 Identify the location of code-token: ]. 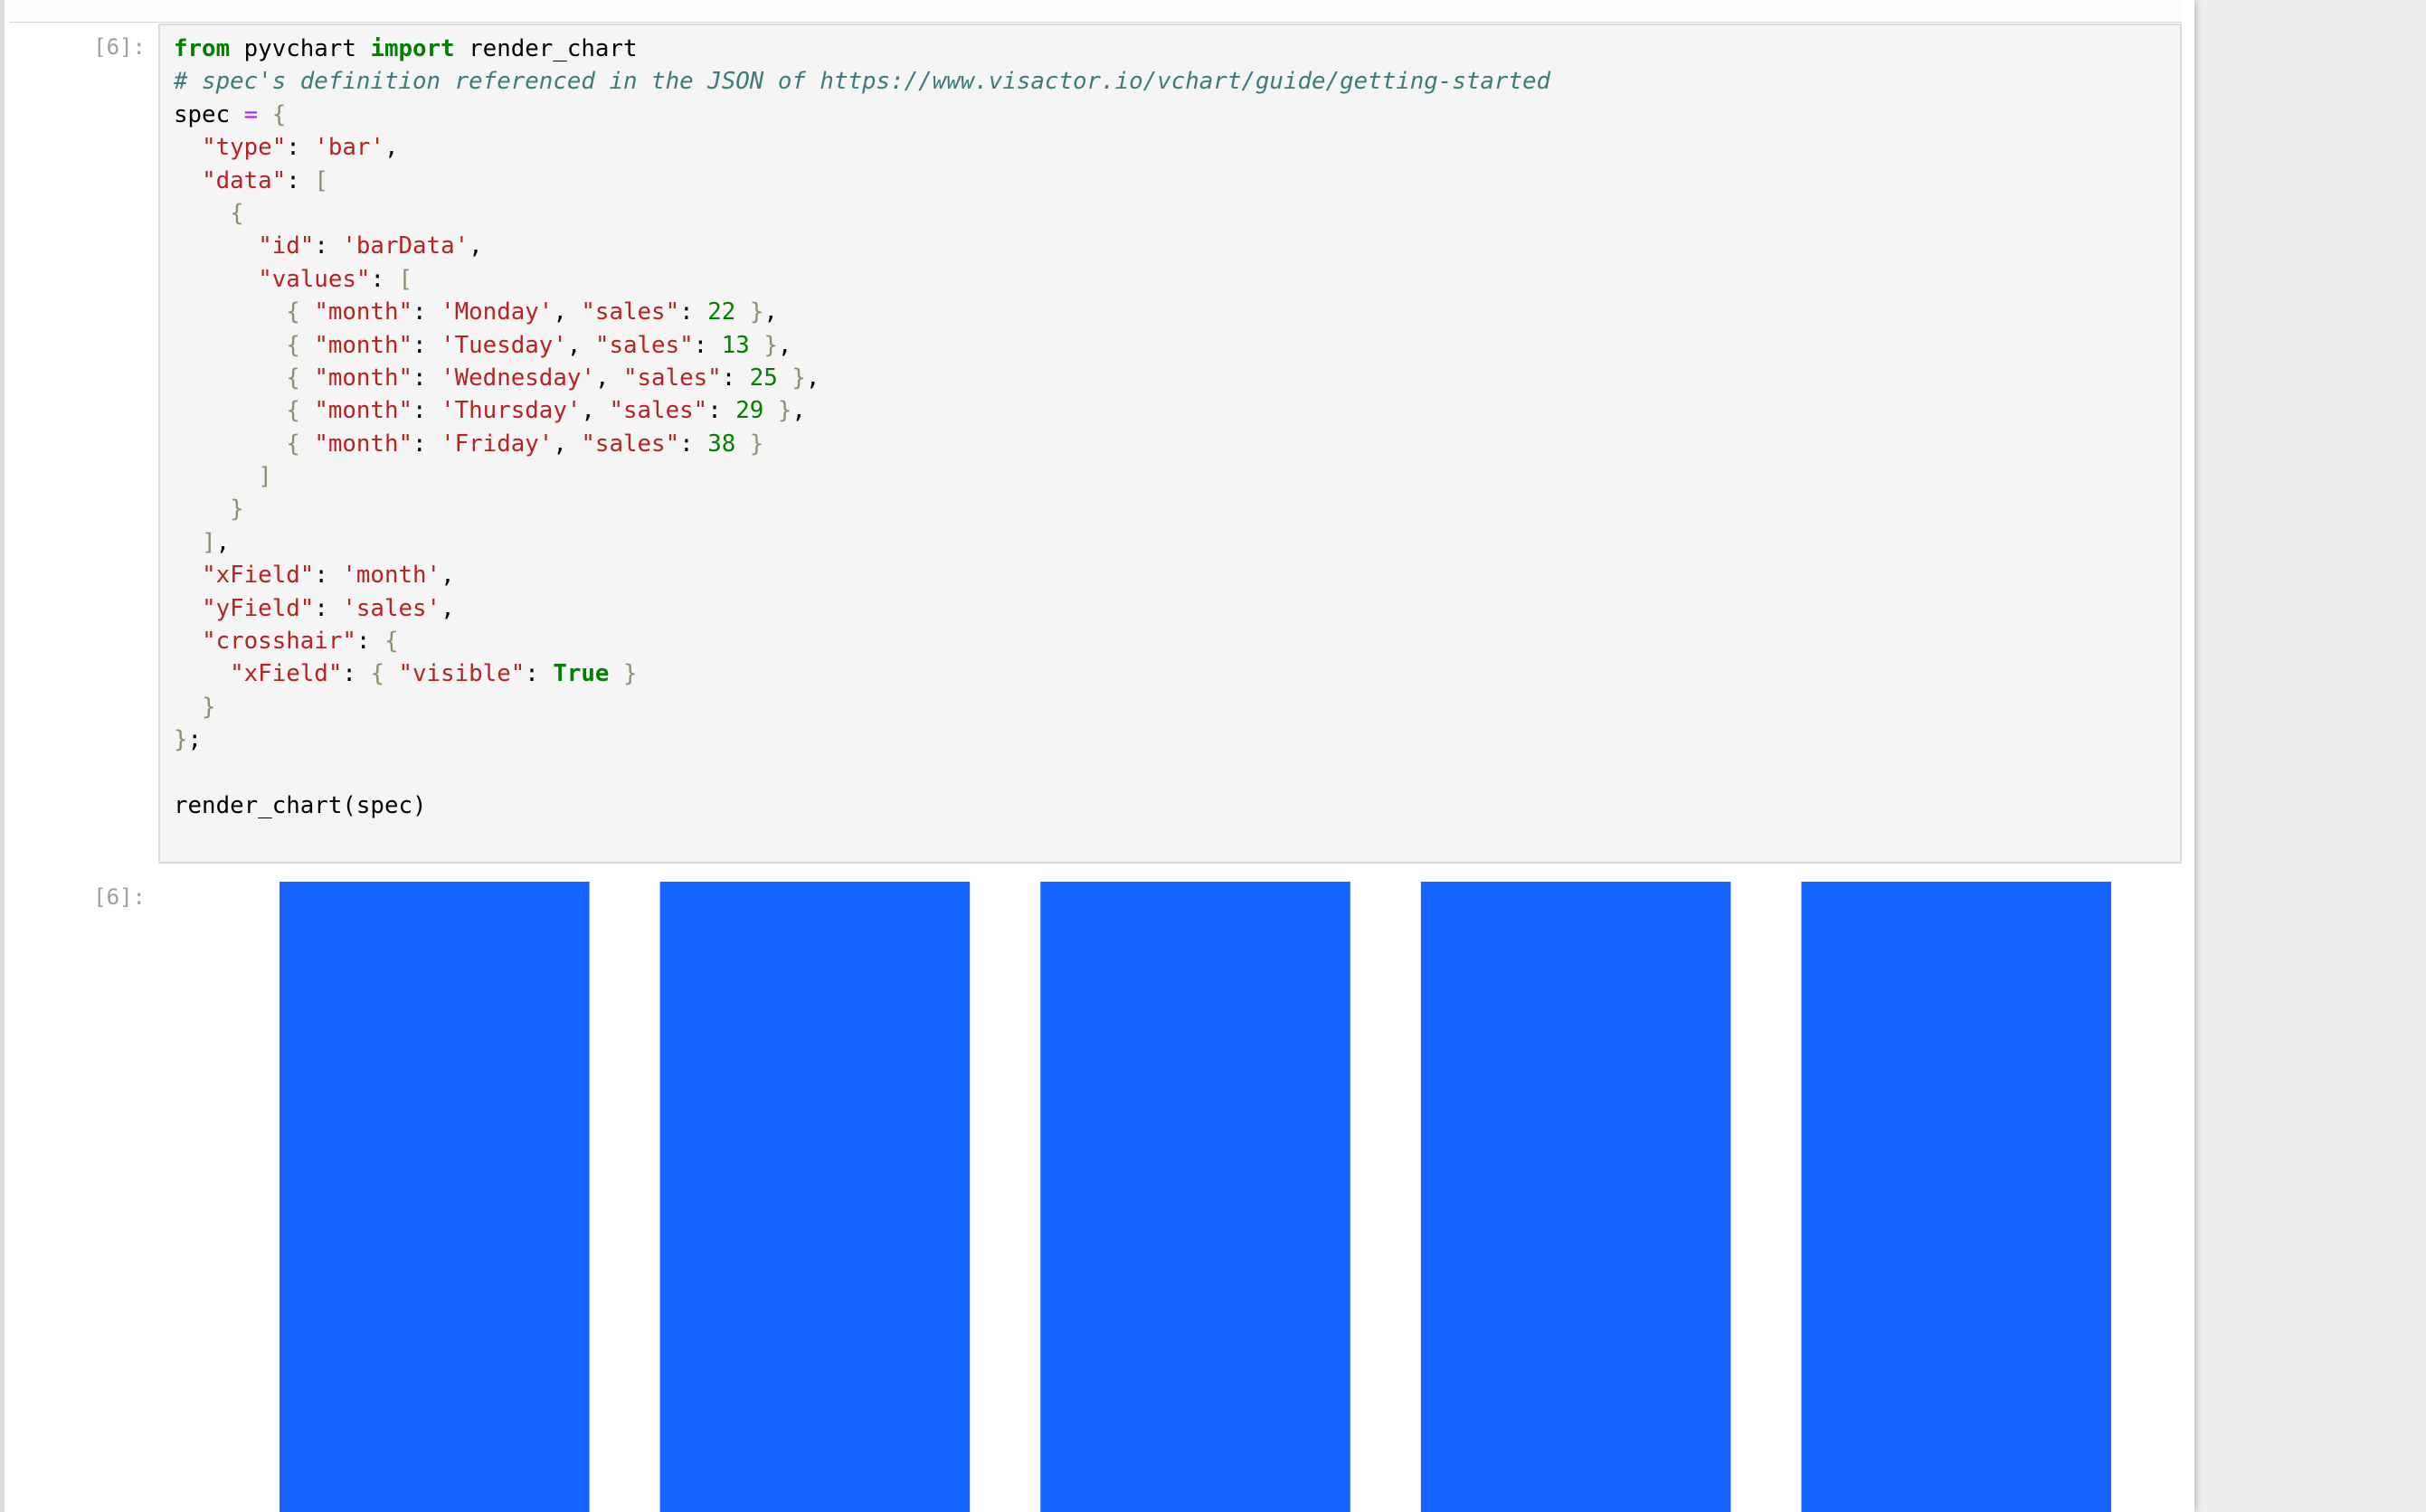
(209, 542).